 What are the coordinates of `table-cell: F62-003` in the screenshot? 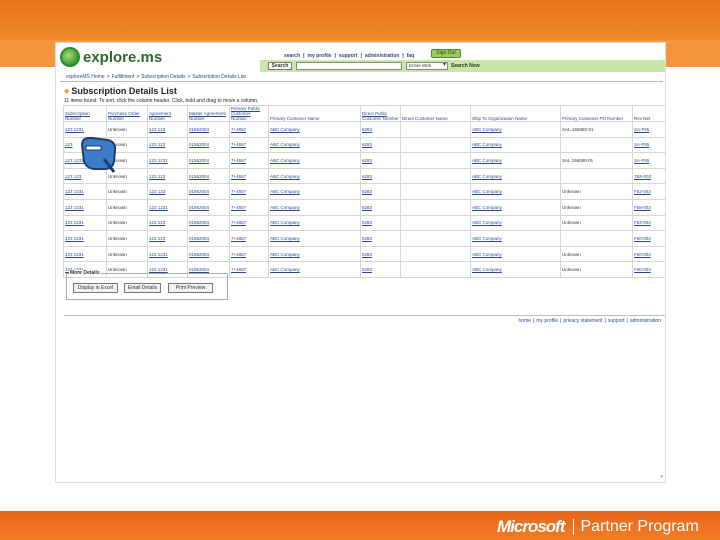 It's located at (648, 223).